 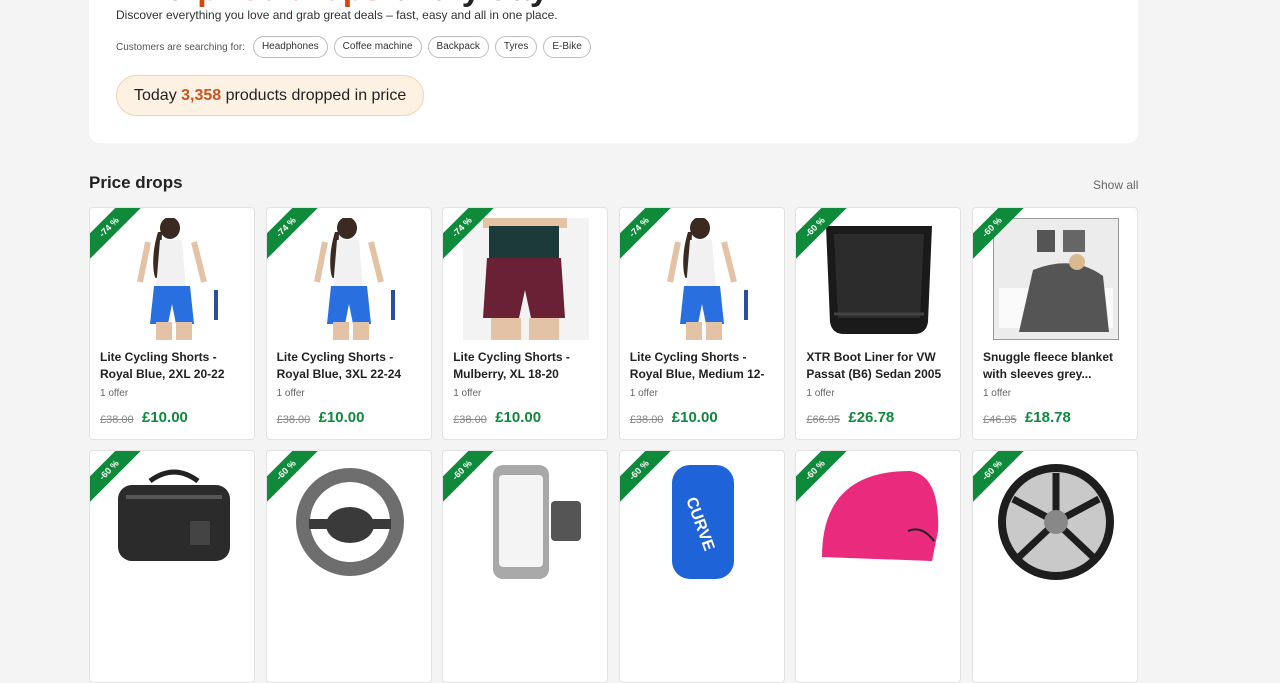 I want to click on product-card: -60 % CURVE, so click(x=701, y=566).